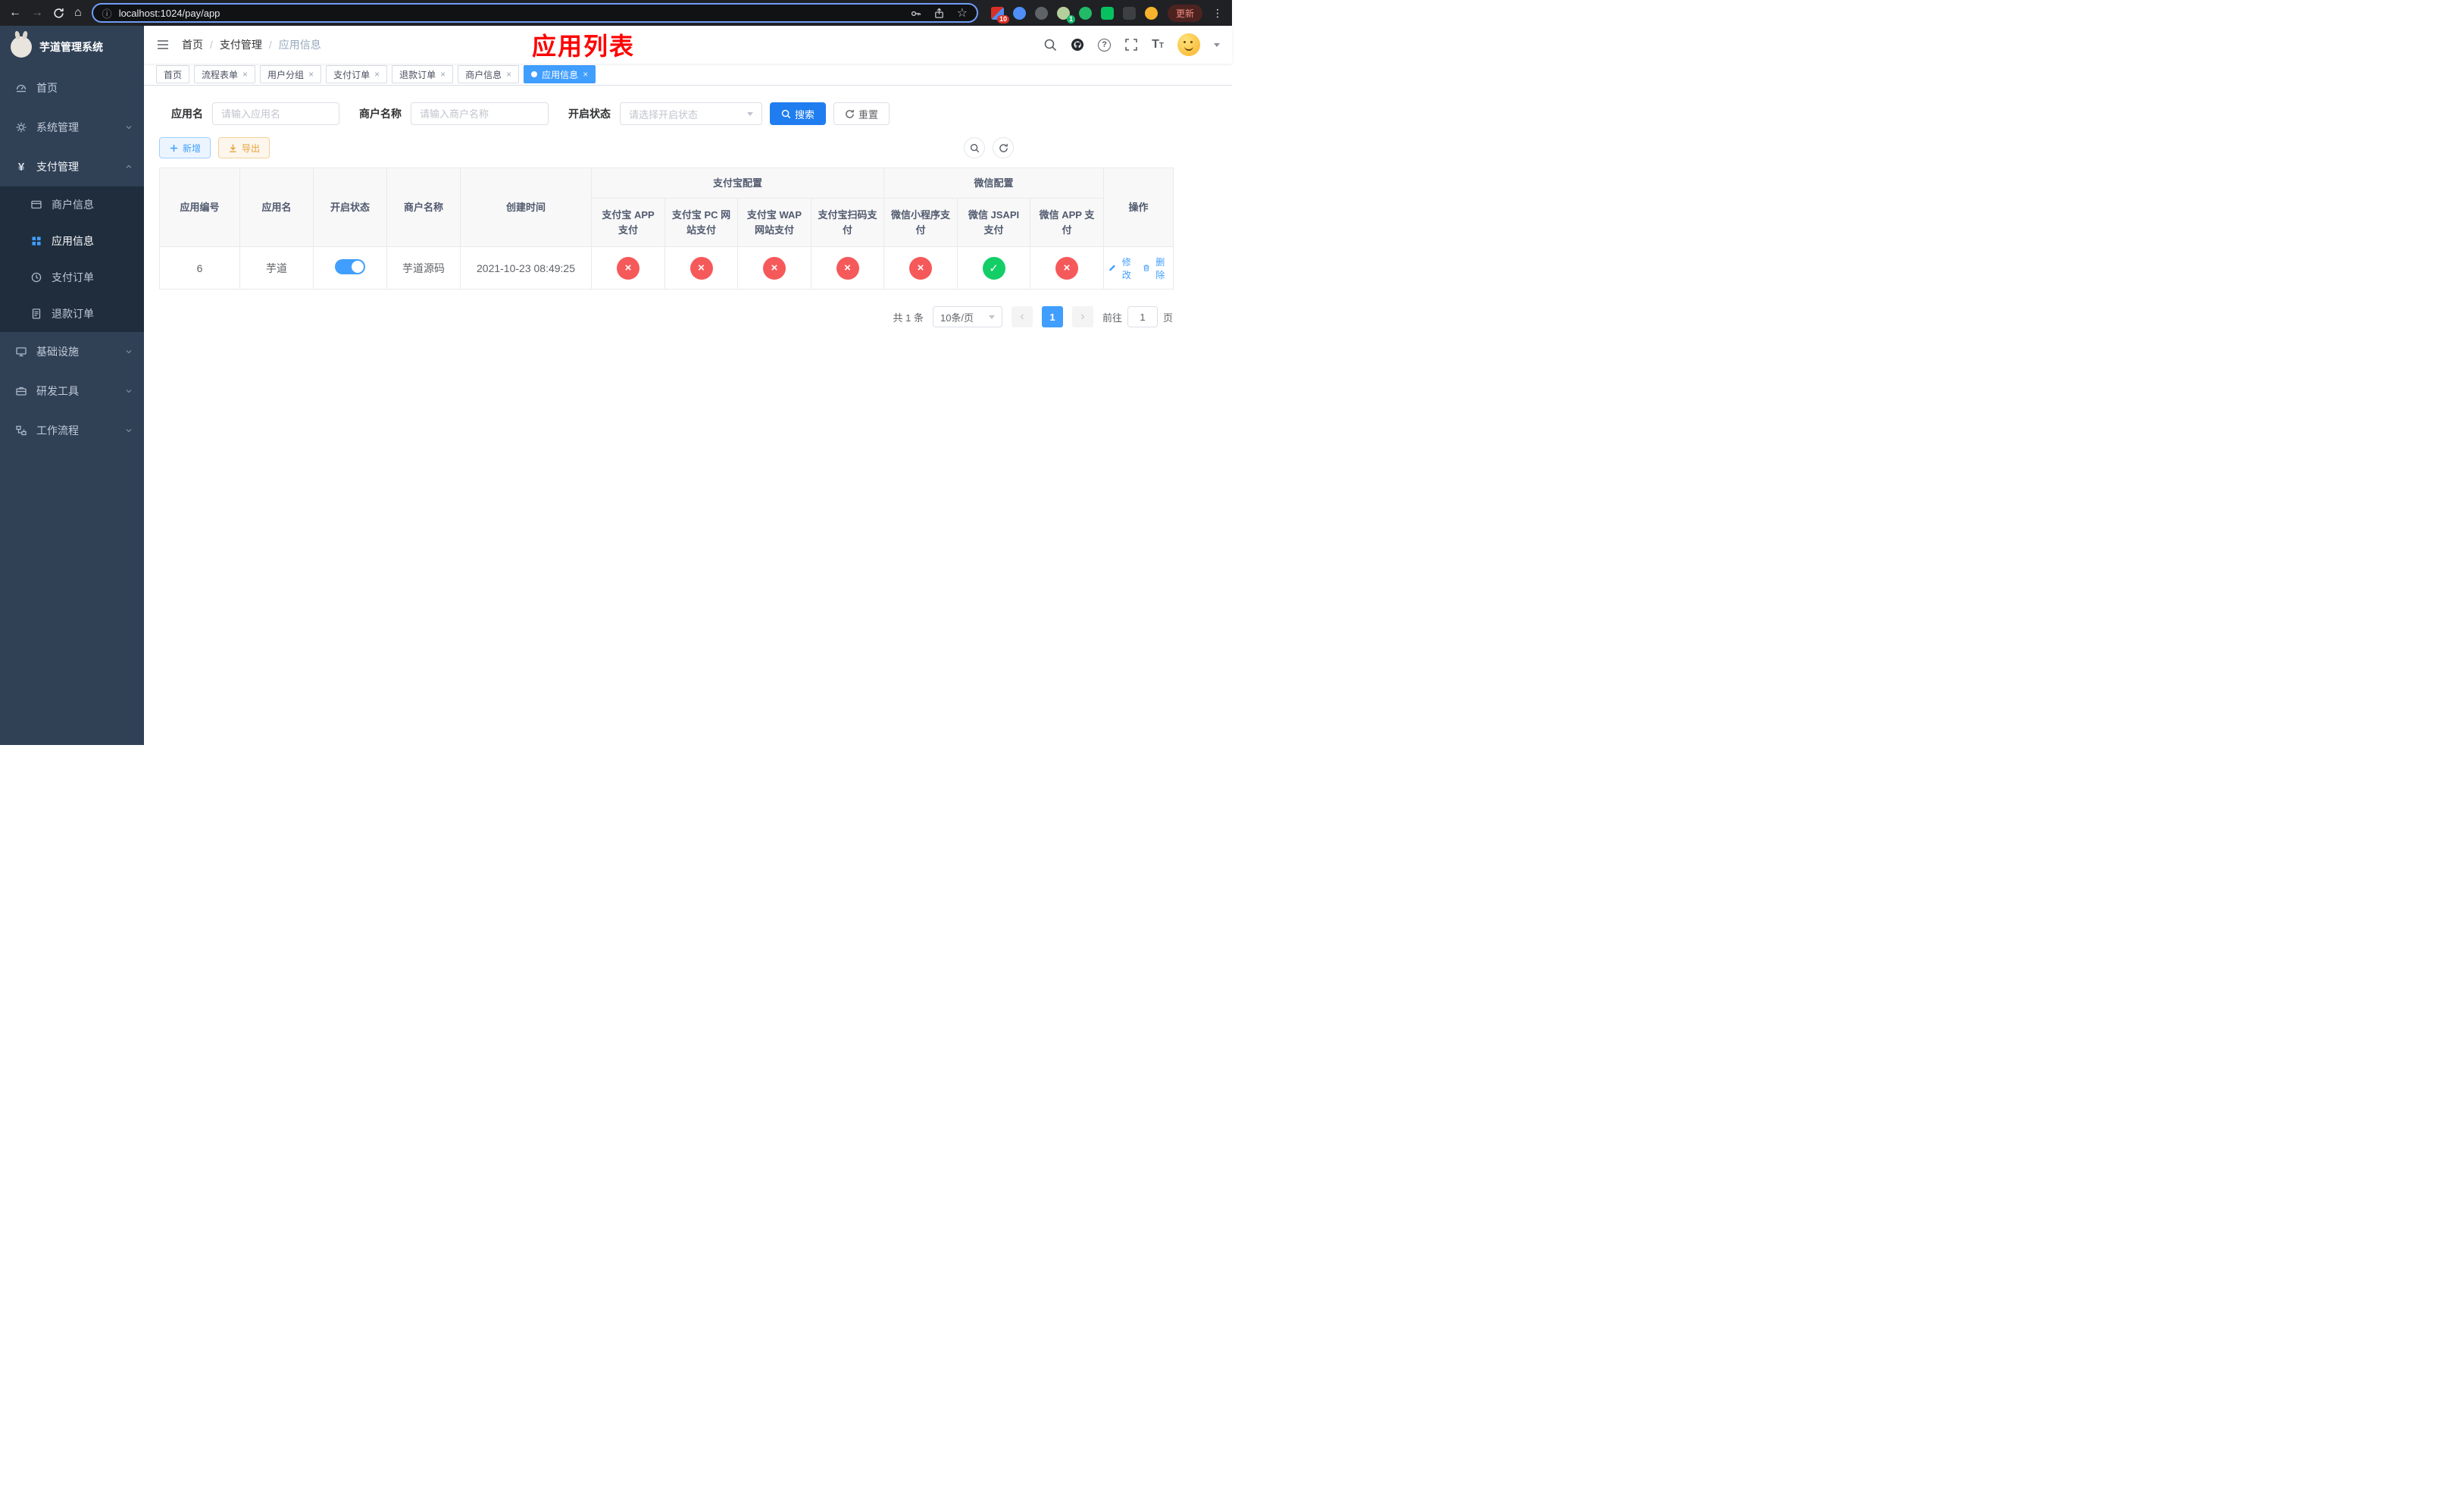 Image resolution: width=2464 pixels, height=1490 pixels. Describe the element at coordinates (1105, 45) in the screenshot. I see `help-icon: ?` at that location.